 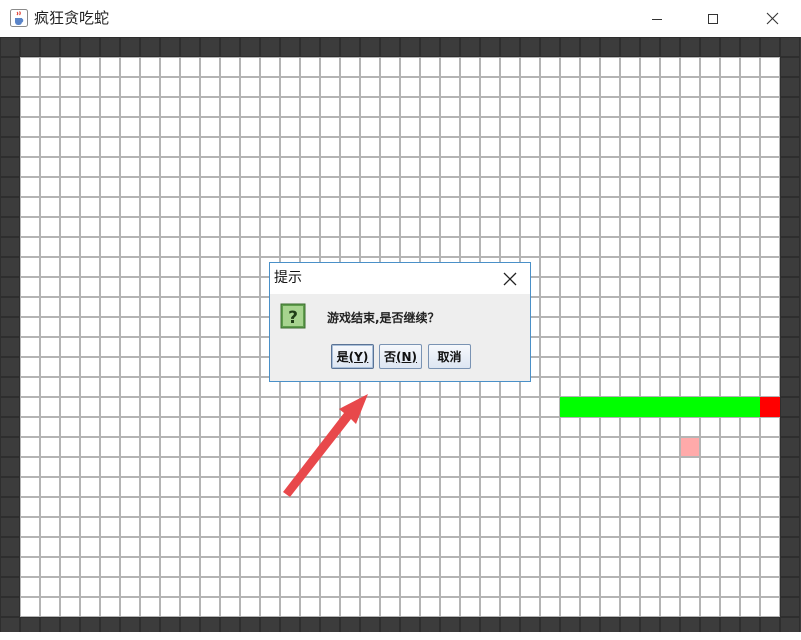 I want to click on cancel-button: 取消, so click(x=449, y=356).